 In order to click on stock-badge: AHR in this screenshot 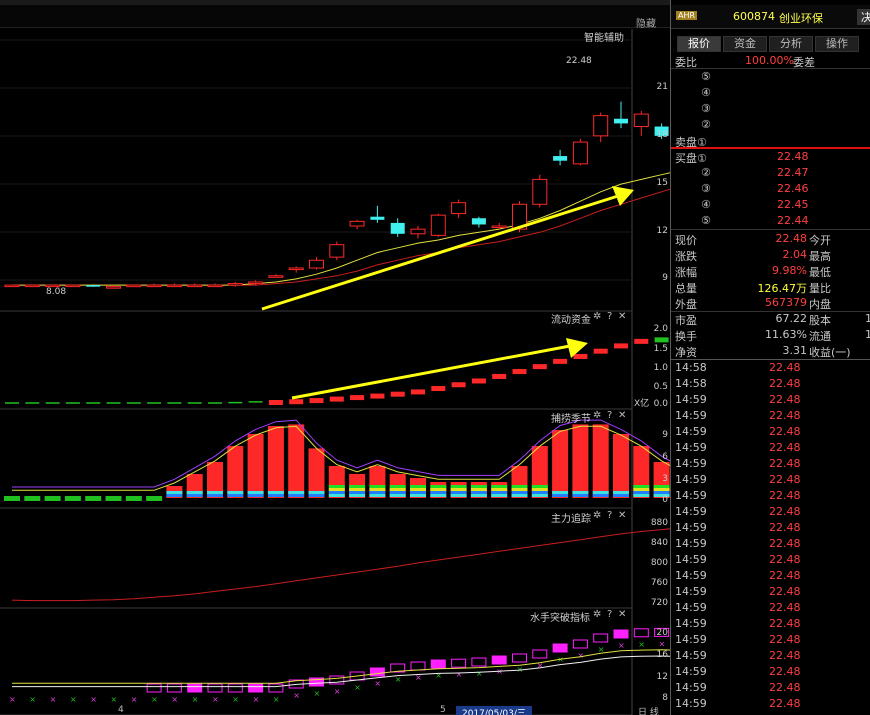, I will do `click(687, 15)`.